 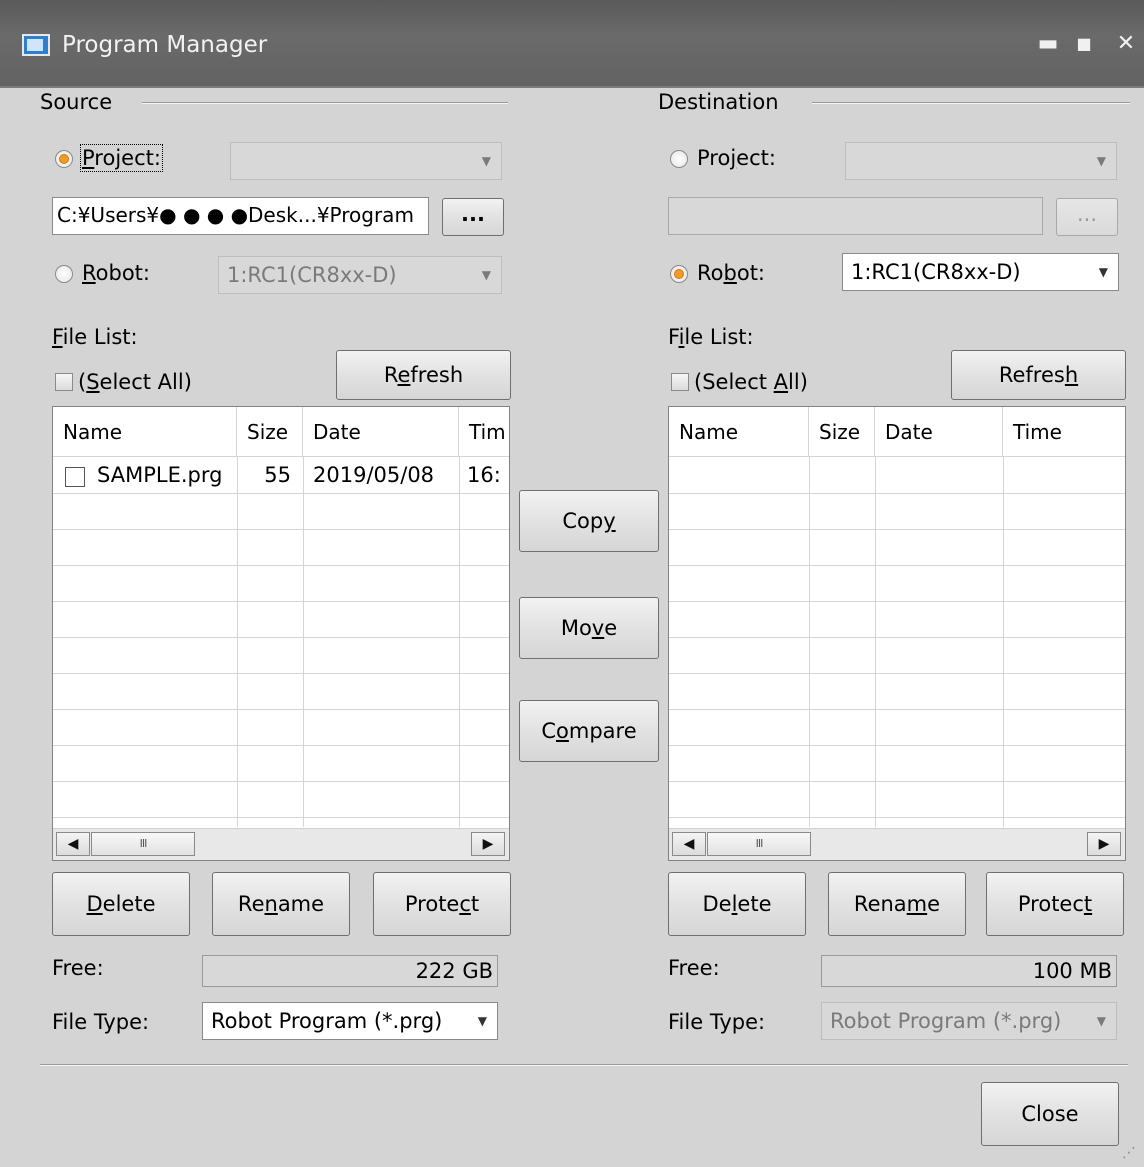 What do you see at coordinates (350, 971) in the screenshot?
I see `source-free-value: 222 GB` at bounding box center [350, 971].